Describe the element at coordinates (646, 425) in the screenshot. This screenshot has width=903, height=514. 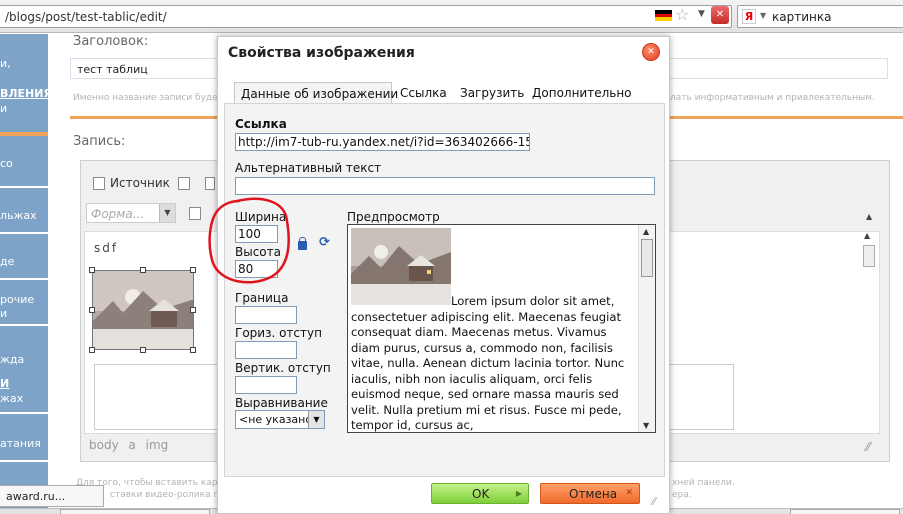
I see `scroll-down-icon: ▼` at that location.